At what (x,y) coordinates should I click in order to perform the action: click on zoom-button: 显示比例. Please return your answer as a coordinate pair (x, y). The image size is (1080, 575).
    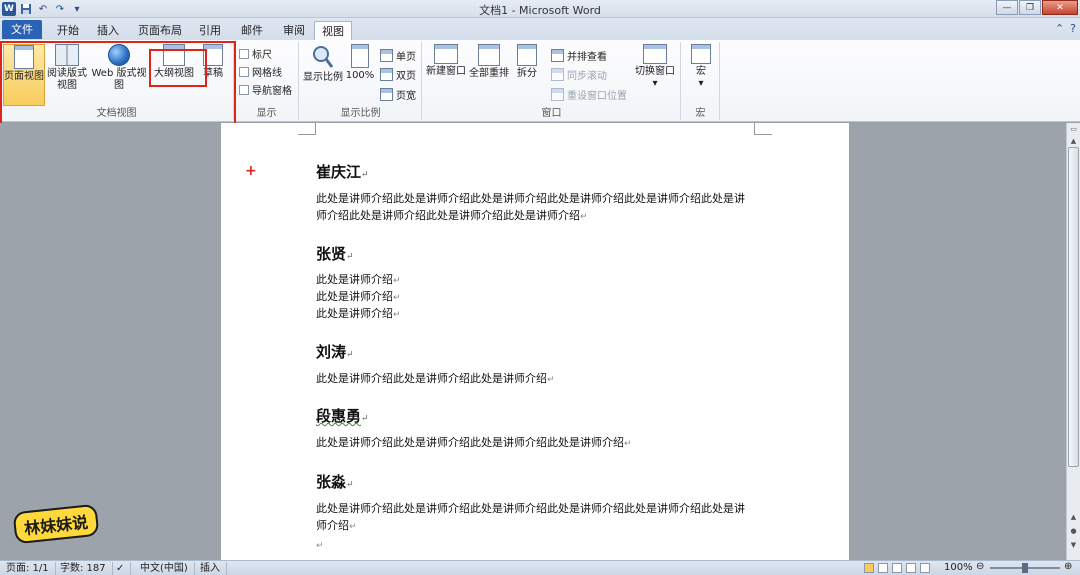
    Looking at the image, I should click on (323, 64).